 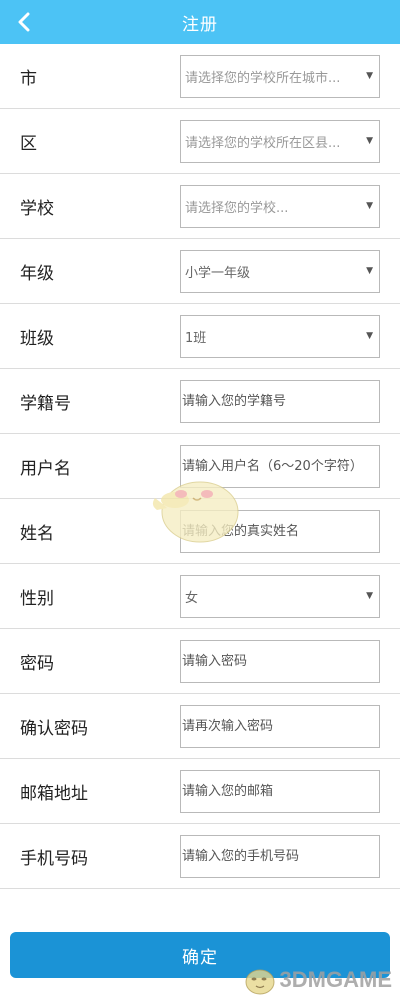 I want to click on form-row: 手机号码, so click(x=200, y=856).